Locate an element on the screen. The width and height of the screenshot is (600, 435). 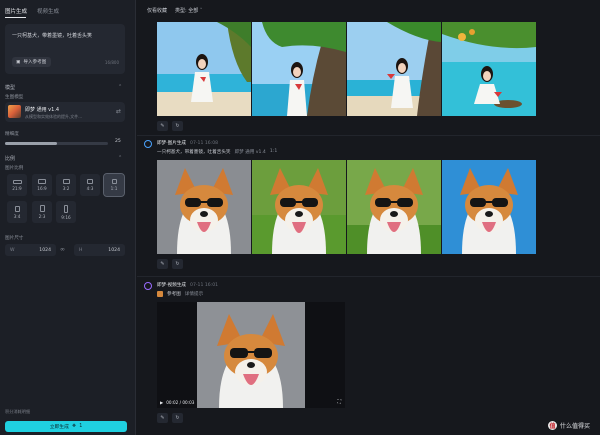
ratio-option-2-3: 2:3 is located at coordinates (42, 212).